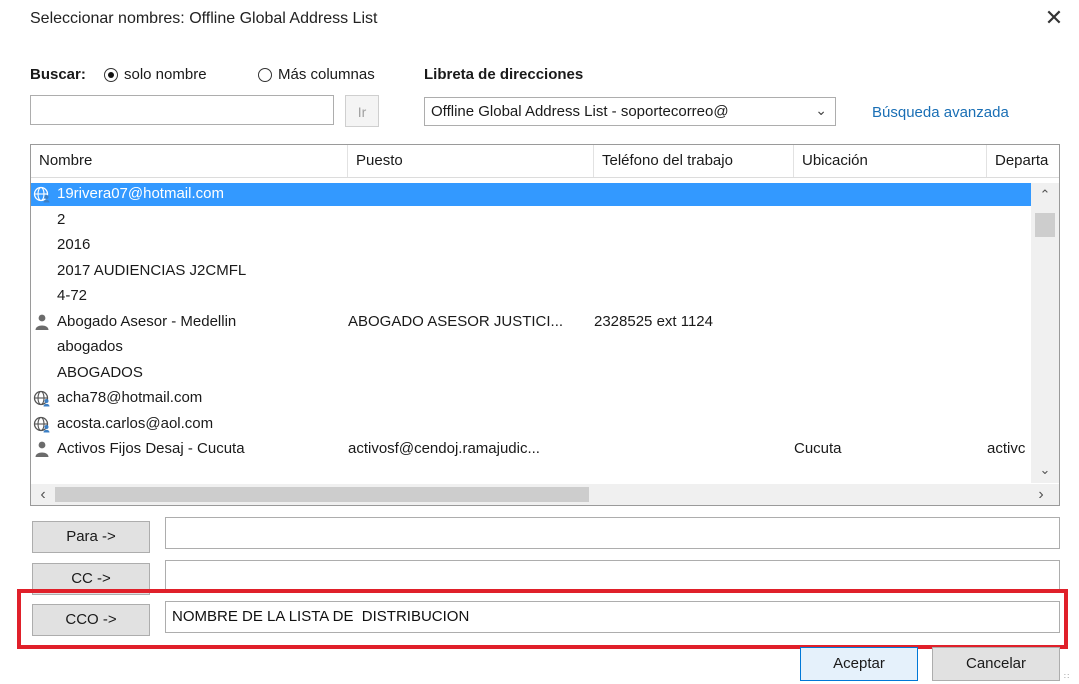 The width and height of the screenshot is (1079, 684). I want to click on radio-more-columns-label: Más columnas, so click(326, 74).